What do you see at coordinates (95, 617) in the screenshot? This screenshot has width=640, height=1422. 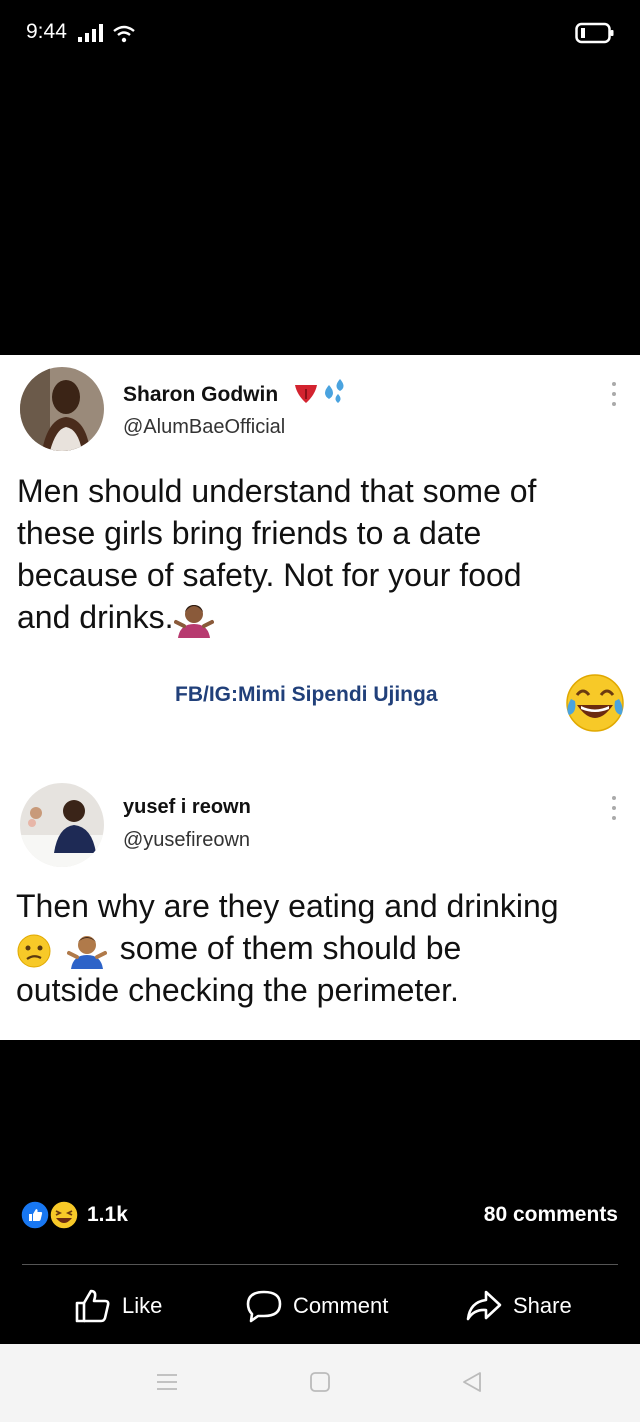 I see `tweet-line-text: and drinks.` at bounding box center [95, 617].